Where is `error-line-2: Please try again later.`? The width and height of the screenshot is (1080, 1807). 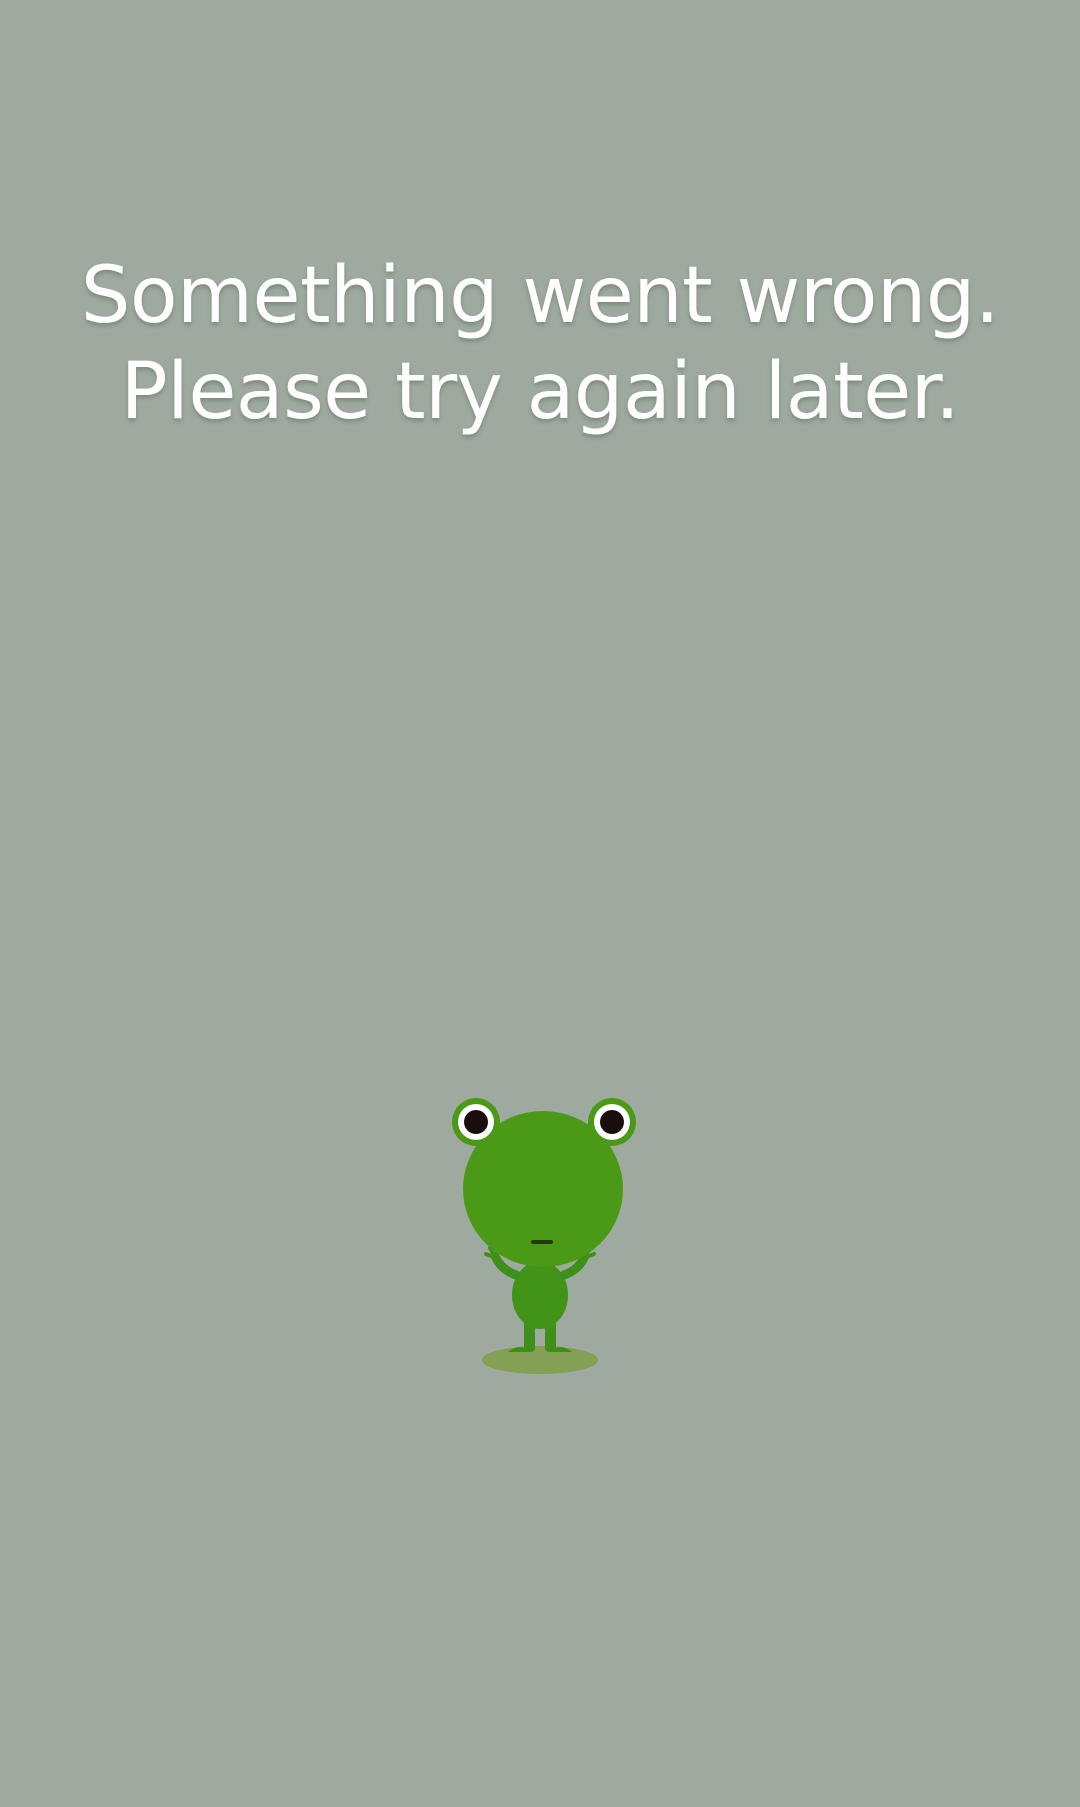 error-line-2: Please try again later. is located at coordinates (540, 392).